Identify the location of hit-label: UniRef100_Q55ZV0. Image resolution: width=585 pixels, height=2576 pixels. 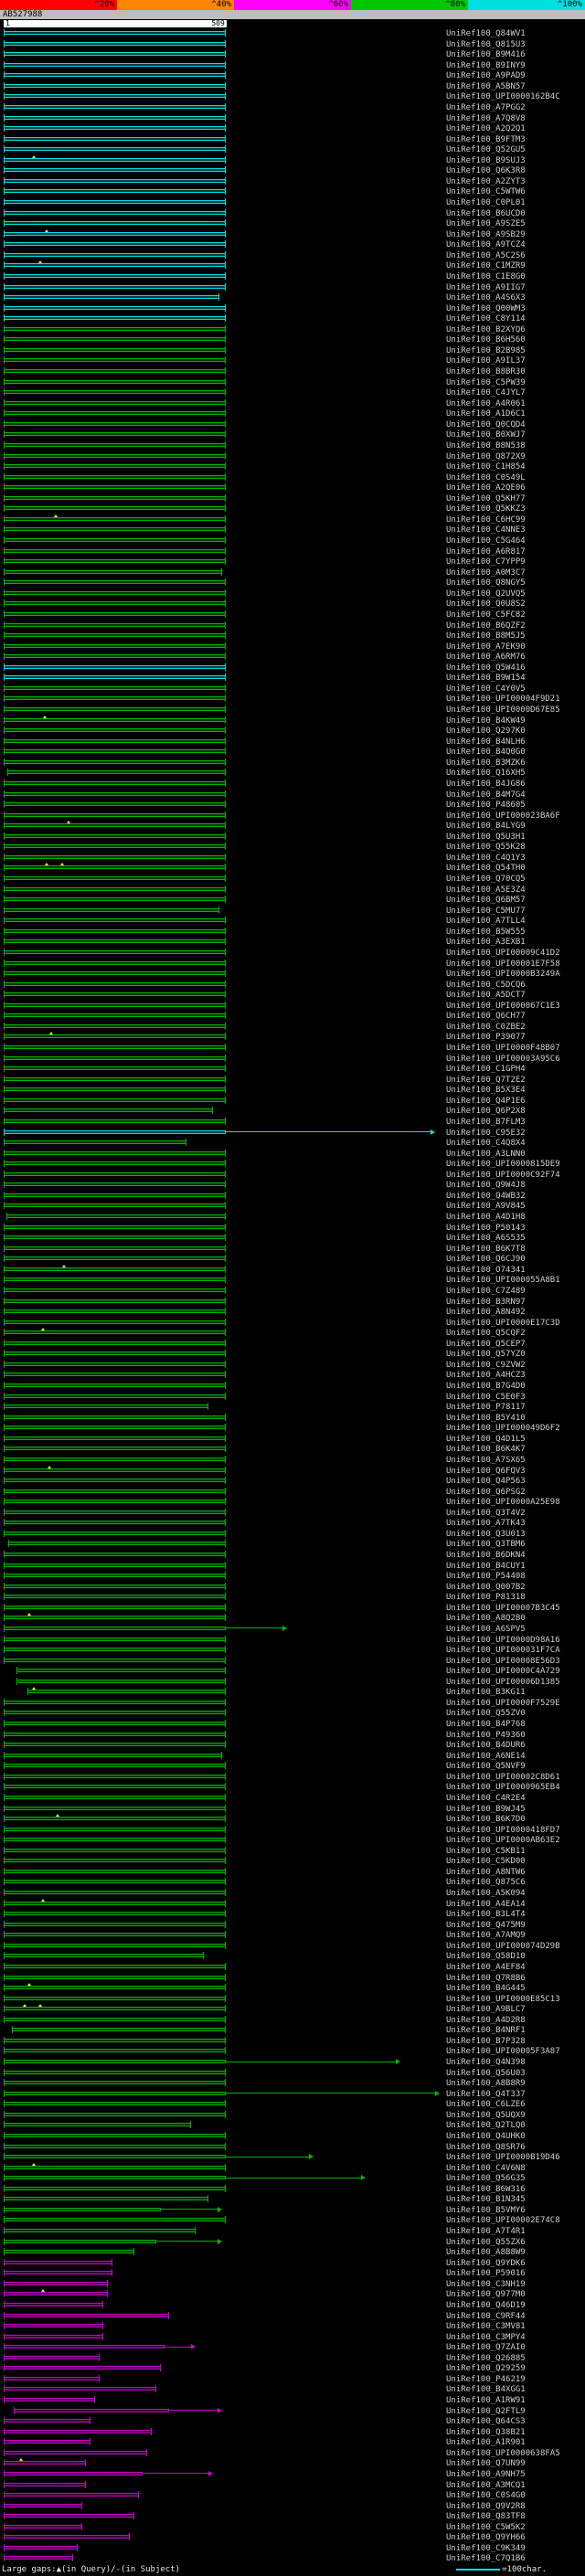
(486, 1713).